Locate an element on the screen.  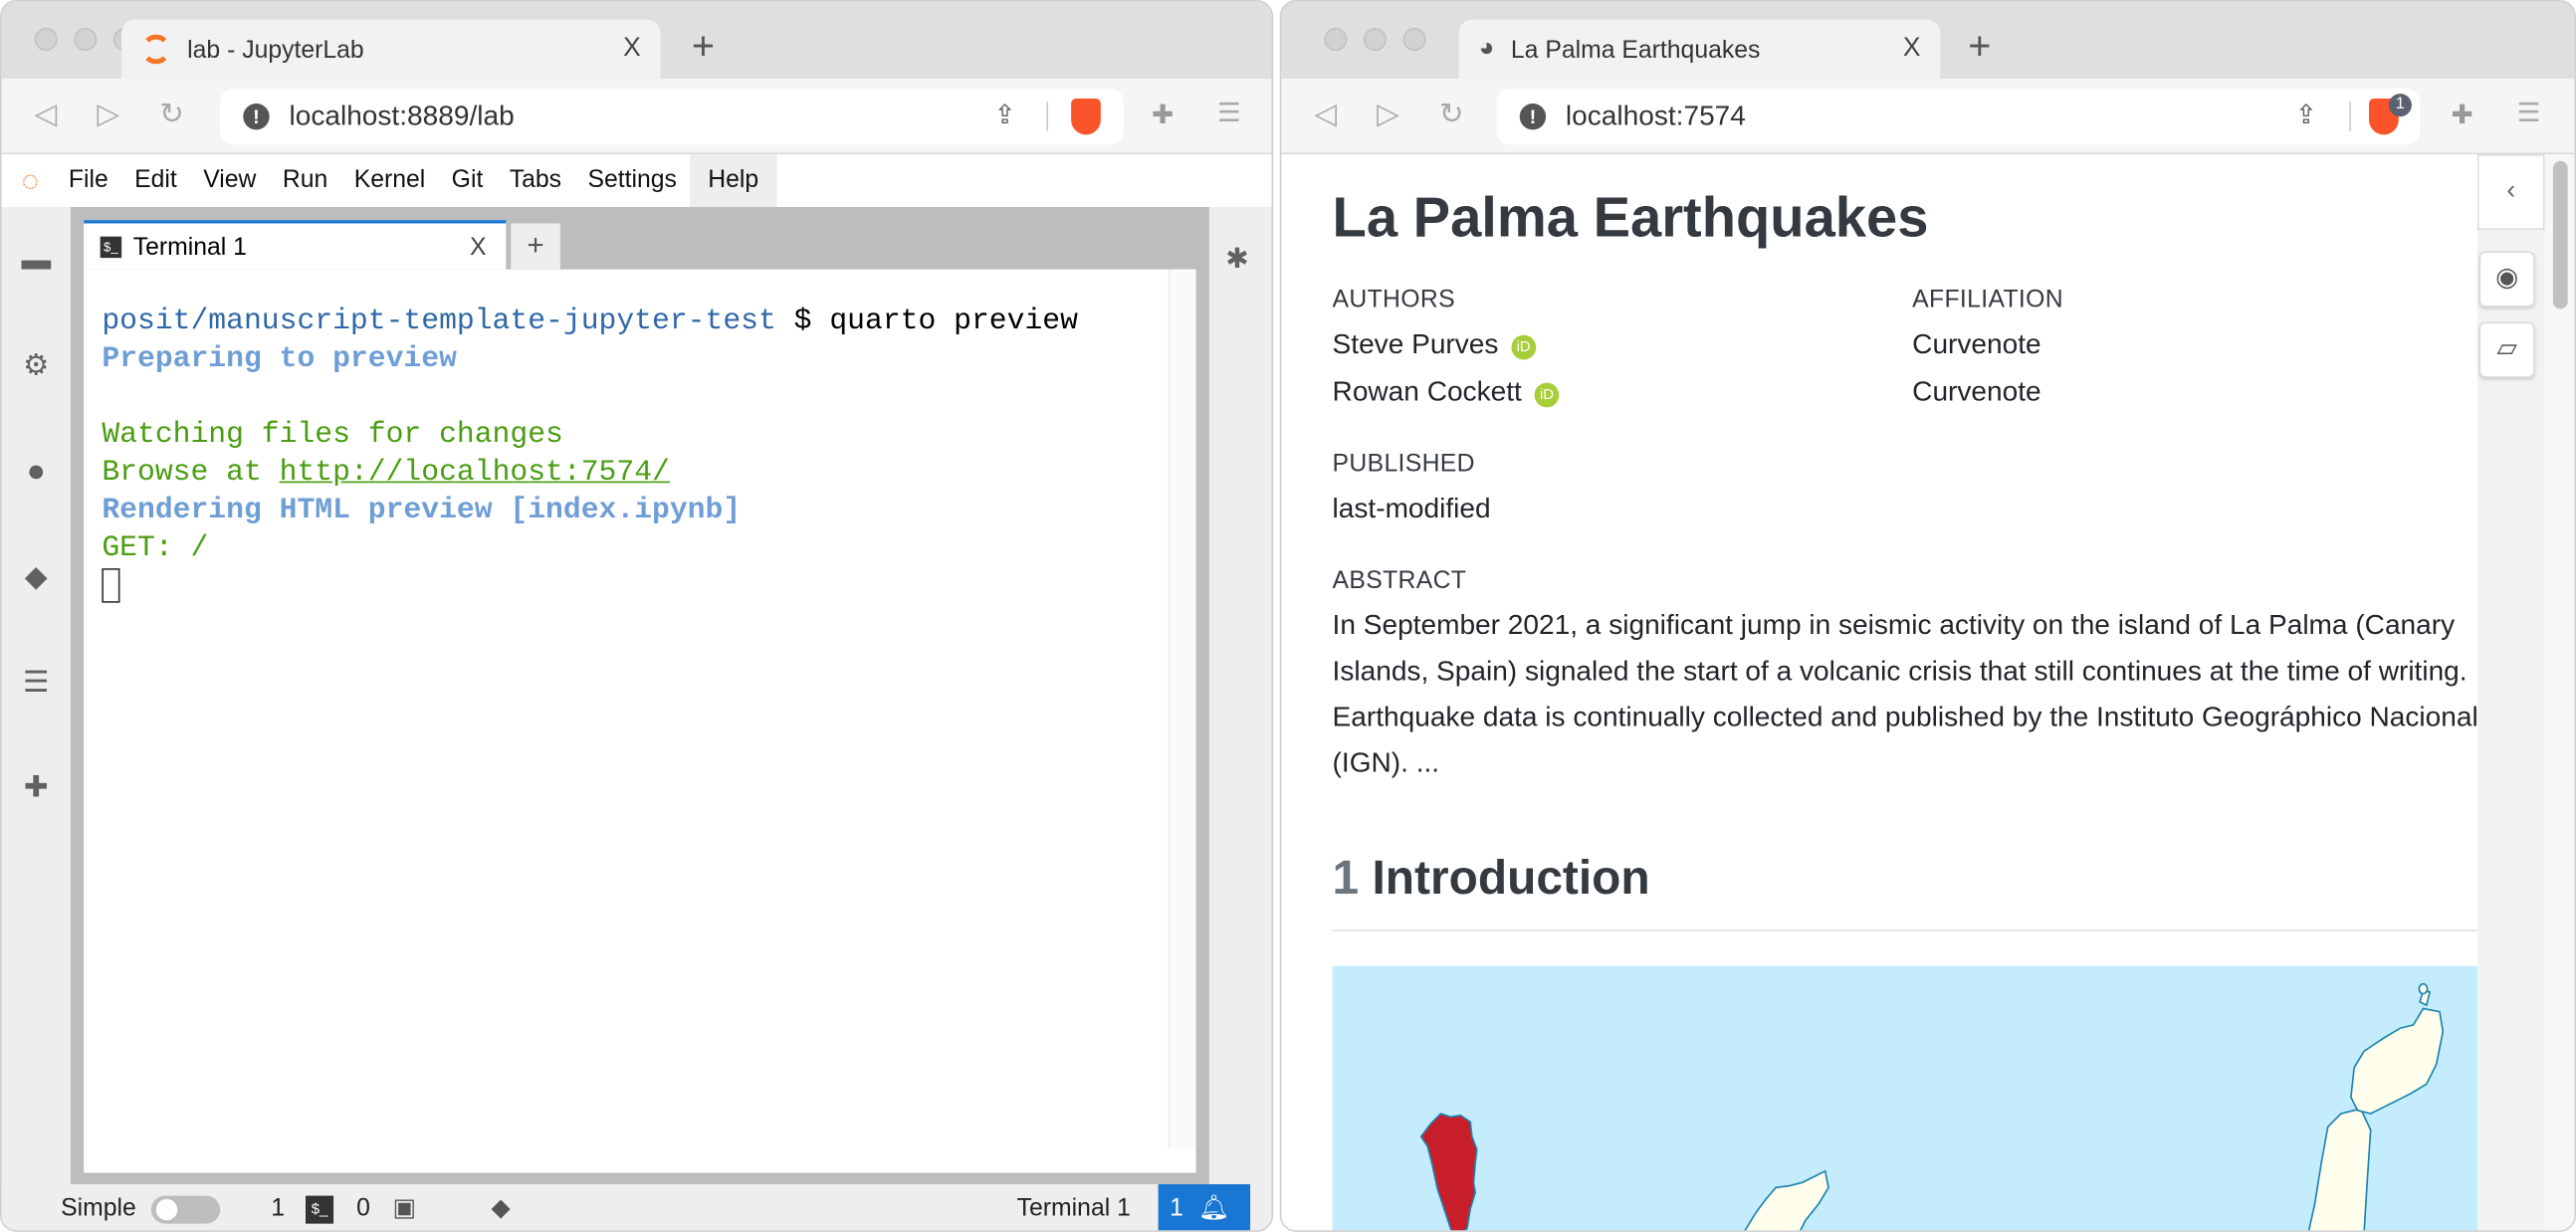
browser-toolbar: ◁ ▷ ↻ ! localhost:8889/lab ⇪ ✚ ☰ is located at coordinates (636, 117).